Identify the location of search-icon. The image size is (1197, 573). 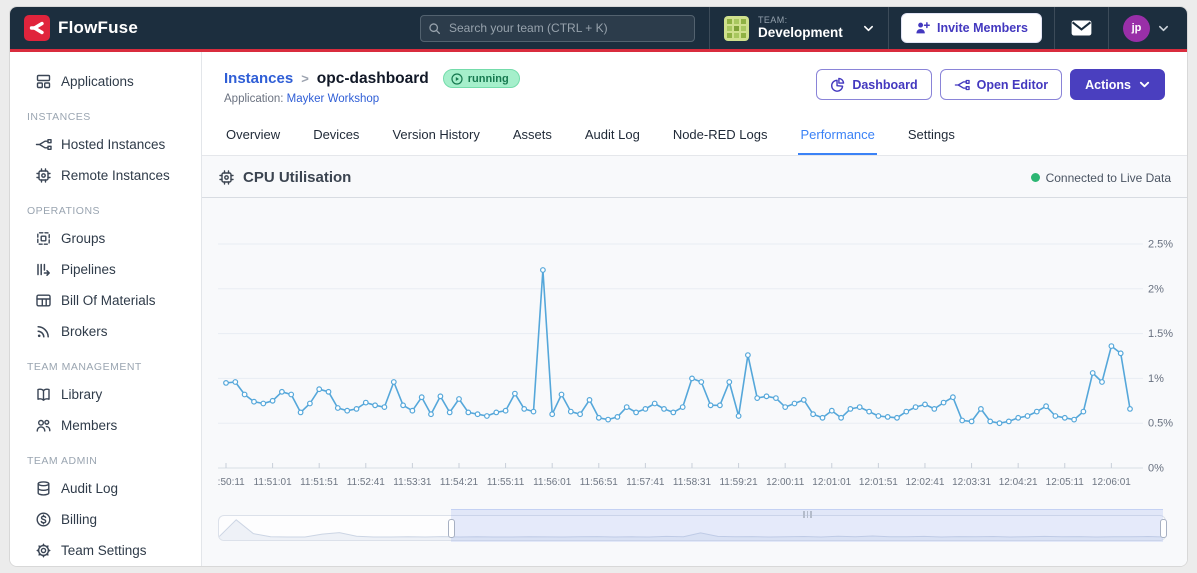
(435, 28).